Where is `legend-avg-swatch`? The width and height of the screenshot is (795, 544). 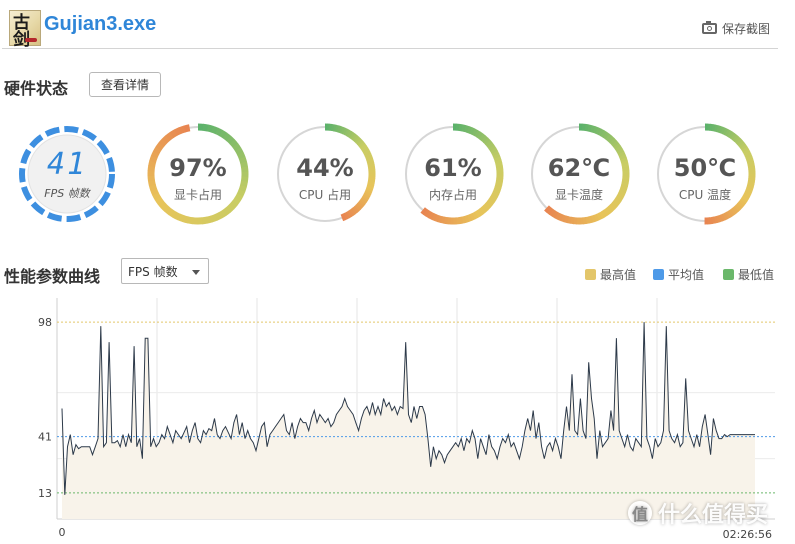
legend-avg-swatch is located at coordinates (658, 274).